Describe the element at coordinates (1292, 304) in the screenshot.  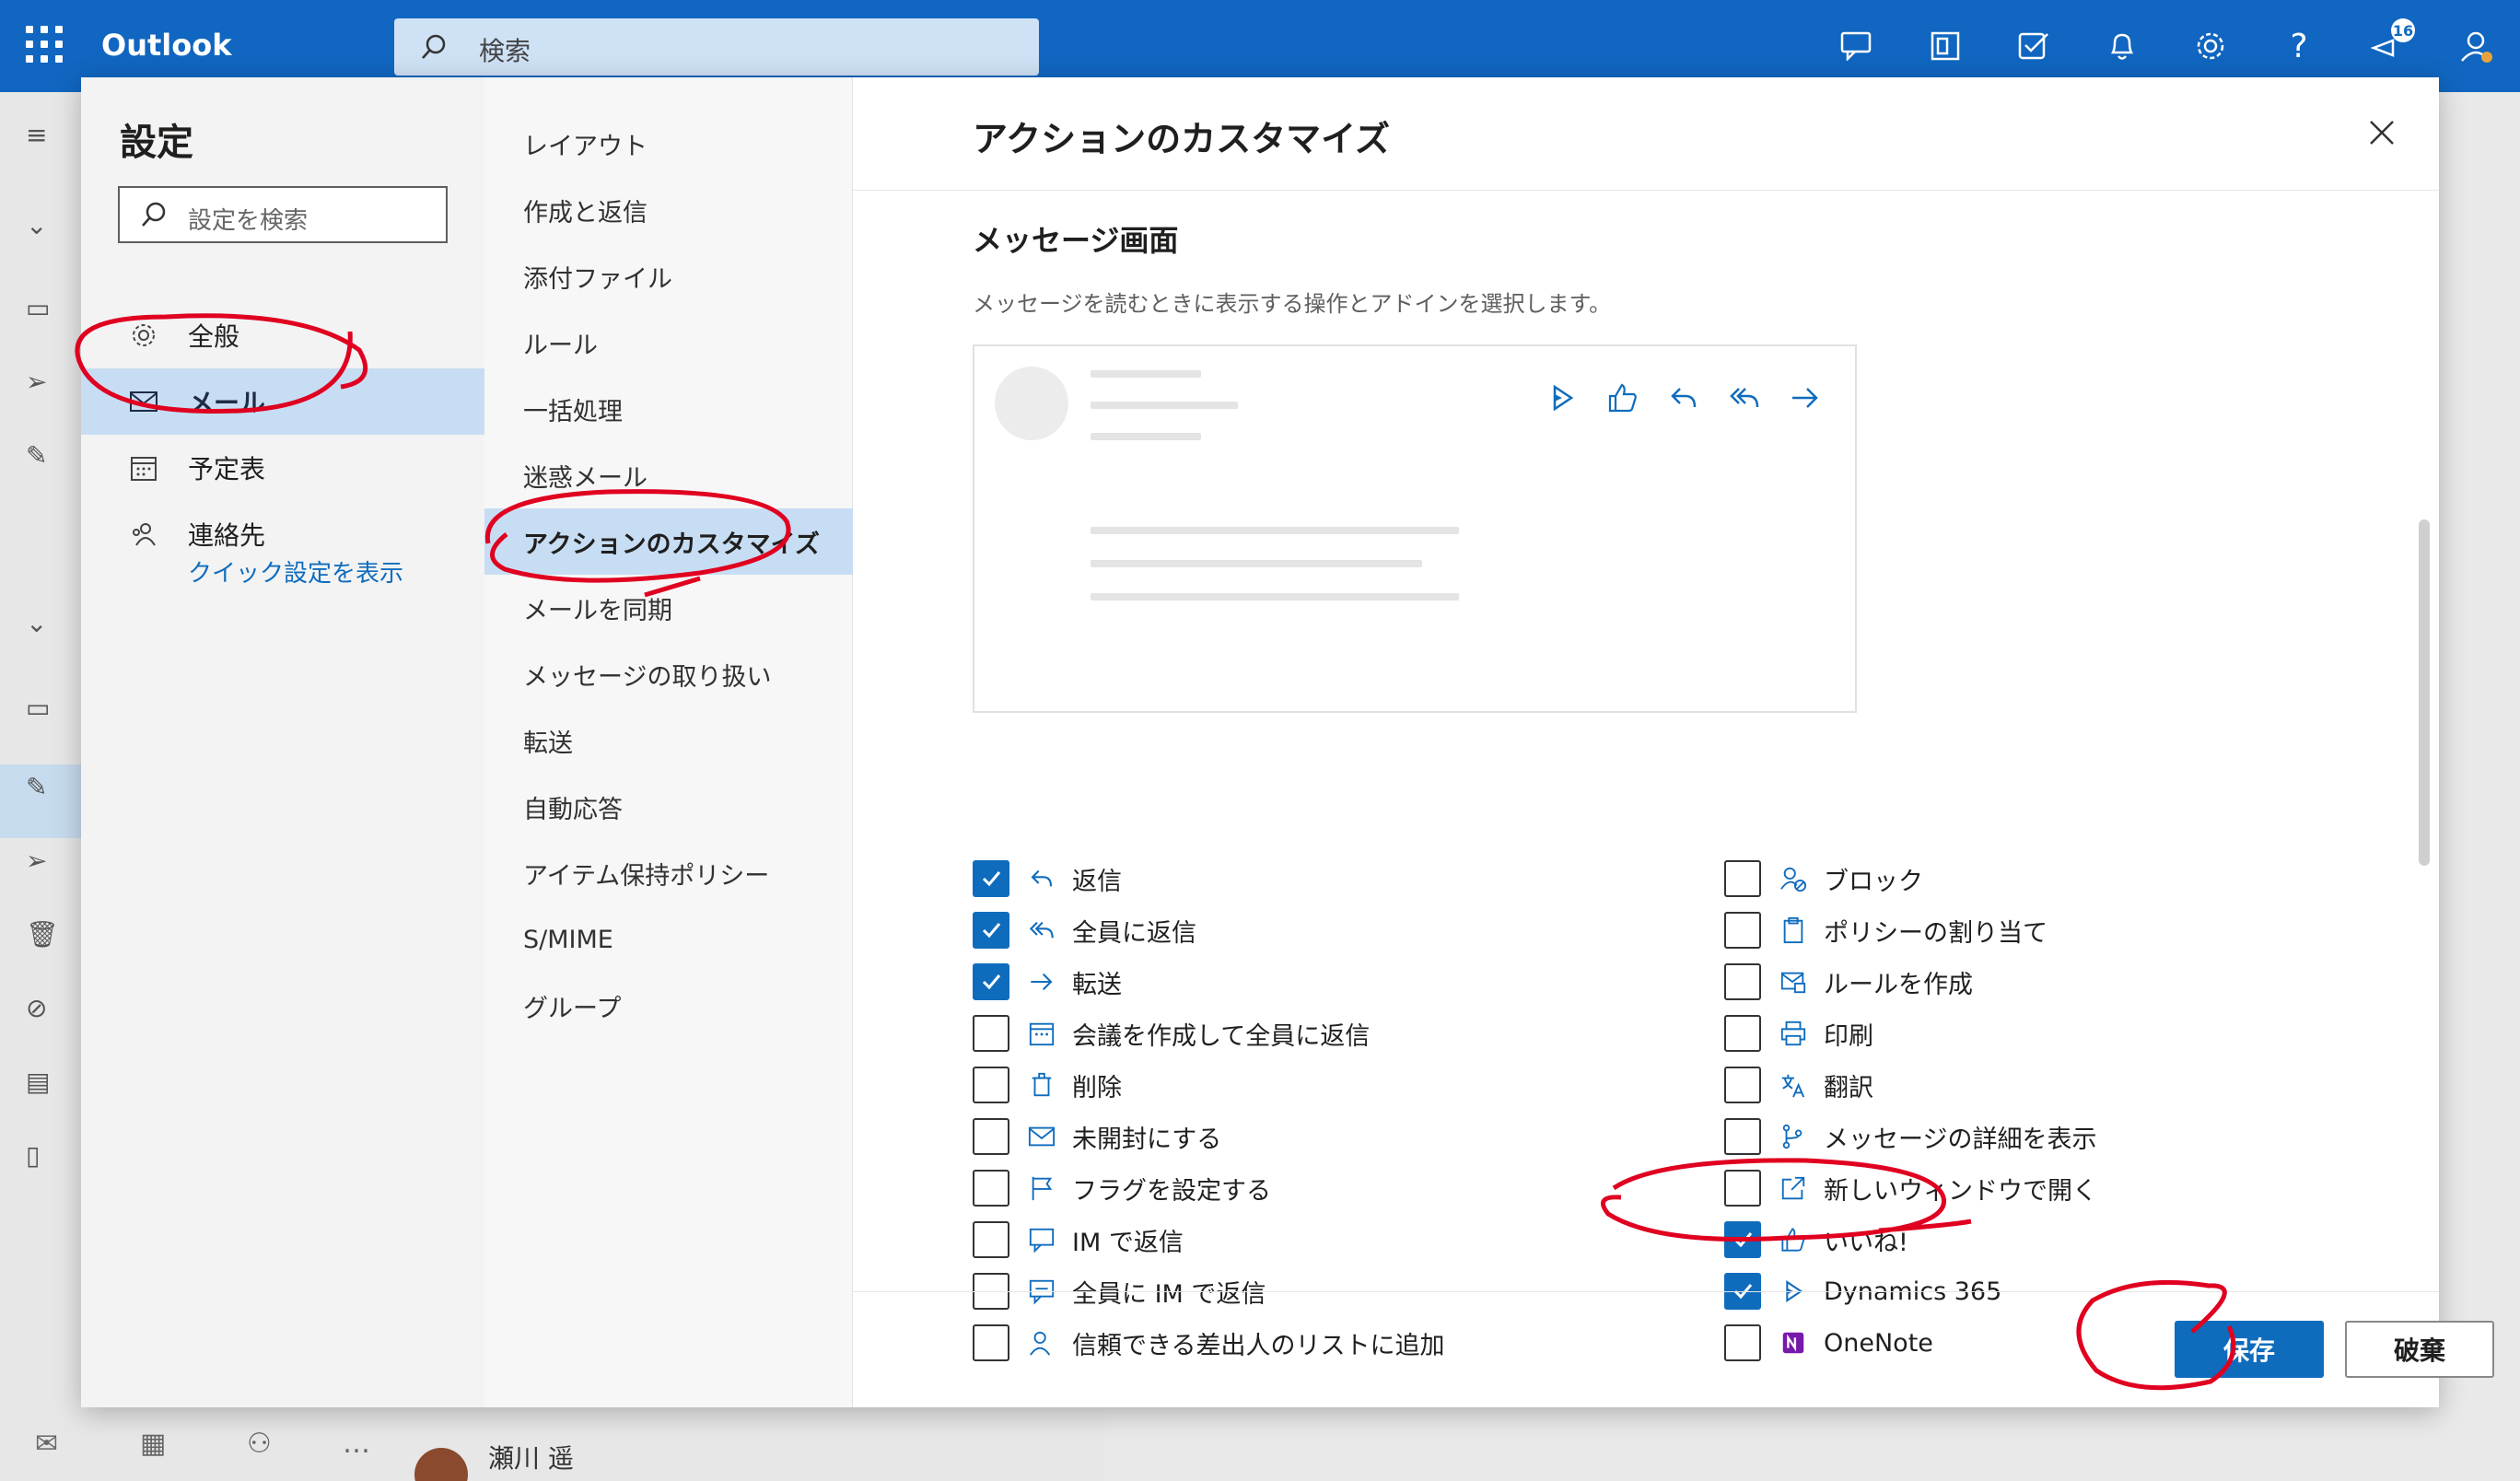
I see `section-description: メッセージを読むときに表示する操作とアドインを選択します。` at that location.